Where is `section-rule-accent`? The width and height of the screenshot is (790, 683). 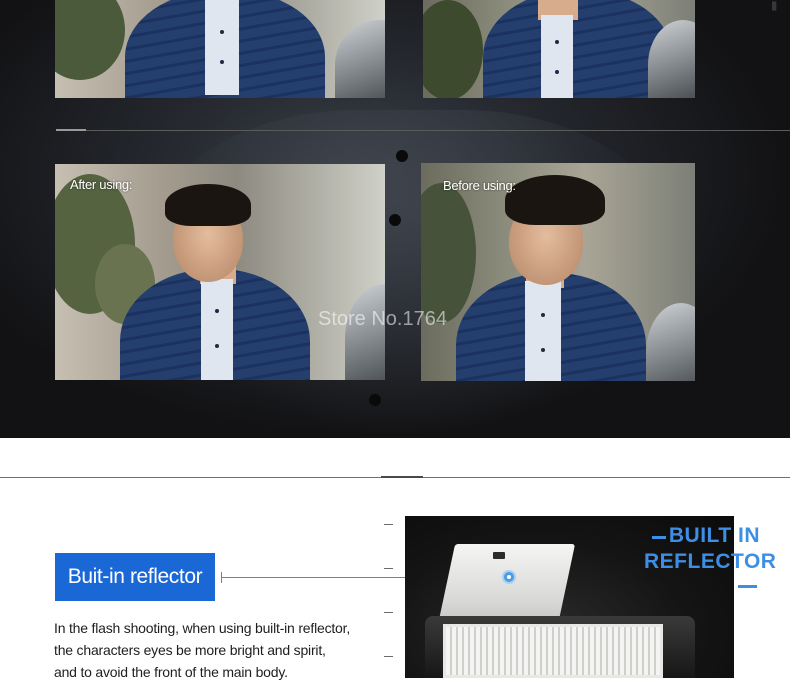
section-rule-accent is located at coordinates (71, 130).